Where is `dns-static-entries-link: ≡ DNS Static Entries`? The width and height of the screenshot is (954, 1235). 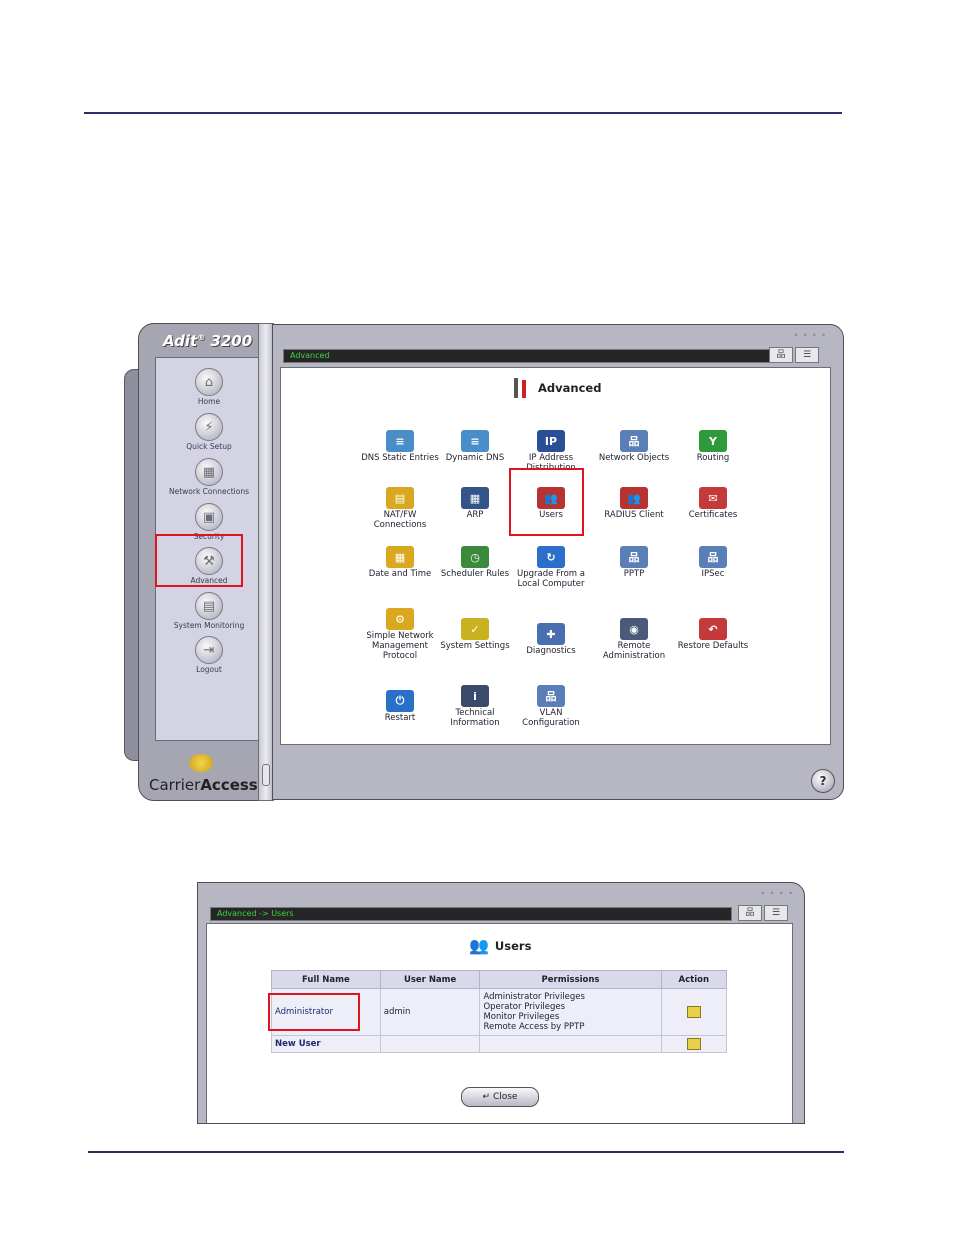 dns-static-entries-link: ≡ DNS Static Entries is located at coordinates (400, 446).